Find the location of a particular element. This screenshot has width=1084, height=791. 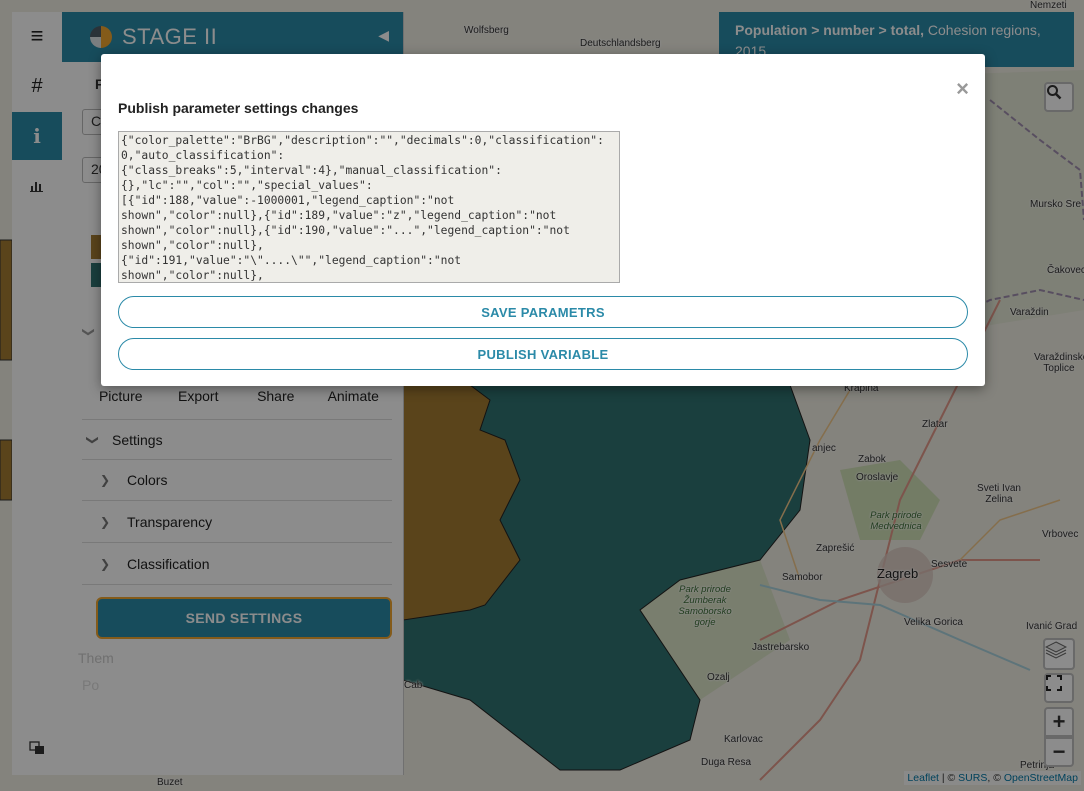

modal-title: Publish parameter settings changes is located at coordinates (238, 108).